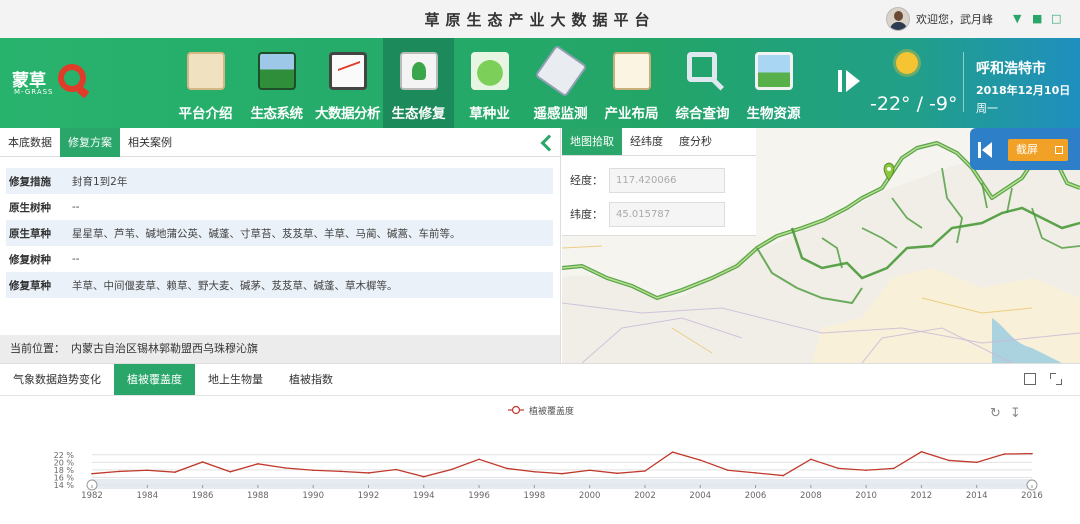  I want to click on x-tick-label: 1984, so click(147, 496).